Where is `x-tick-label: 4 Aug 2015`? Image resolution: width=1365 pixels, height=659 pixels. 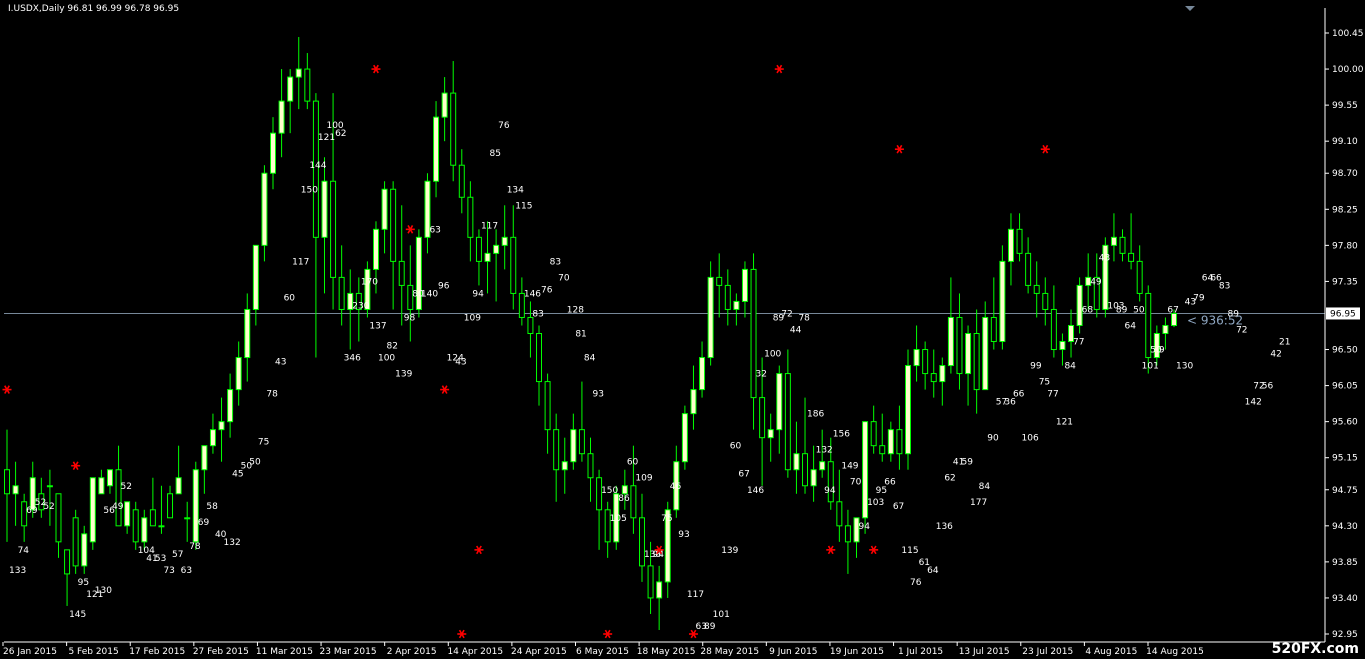
x-tick-label: 4 Aug 2015 is located at coordinates (1111, 652).